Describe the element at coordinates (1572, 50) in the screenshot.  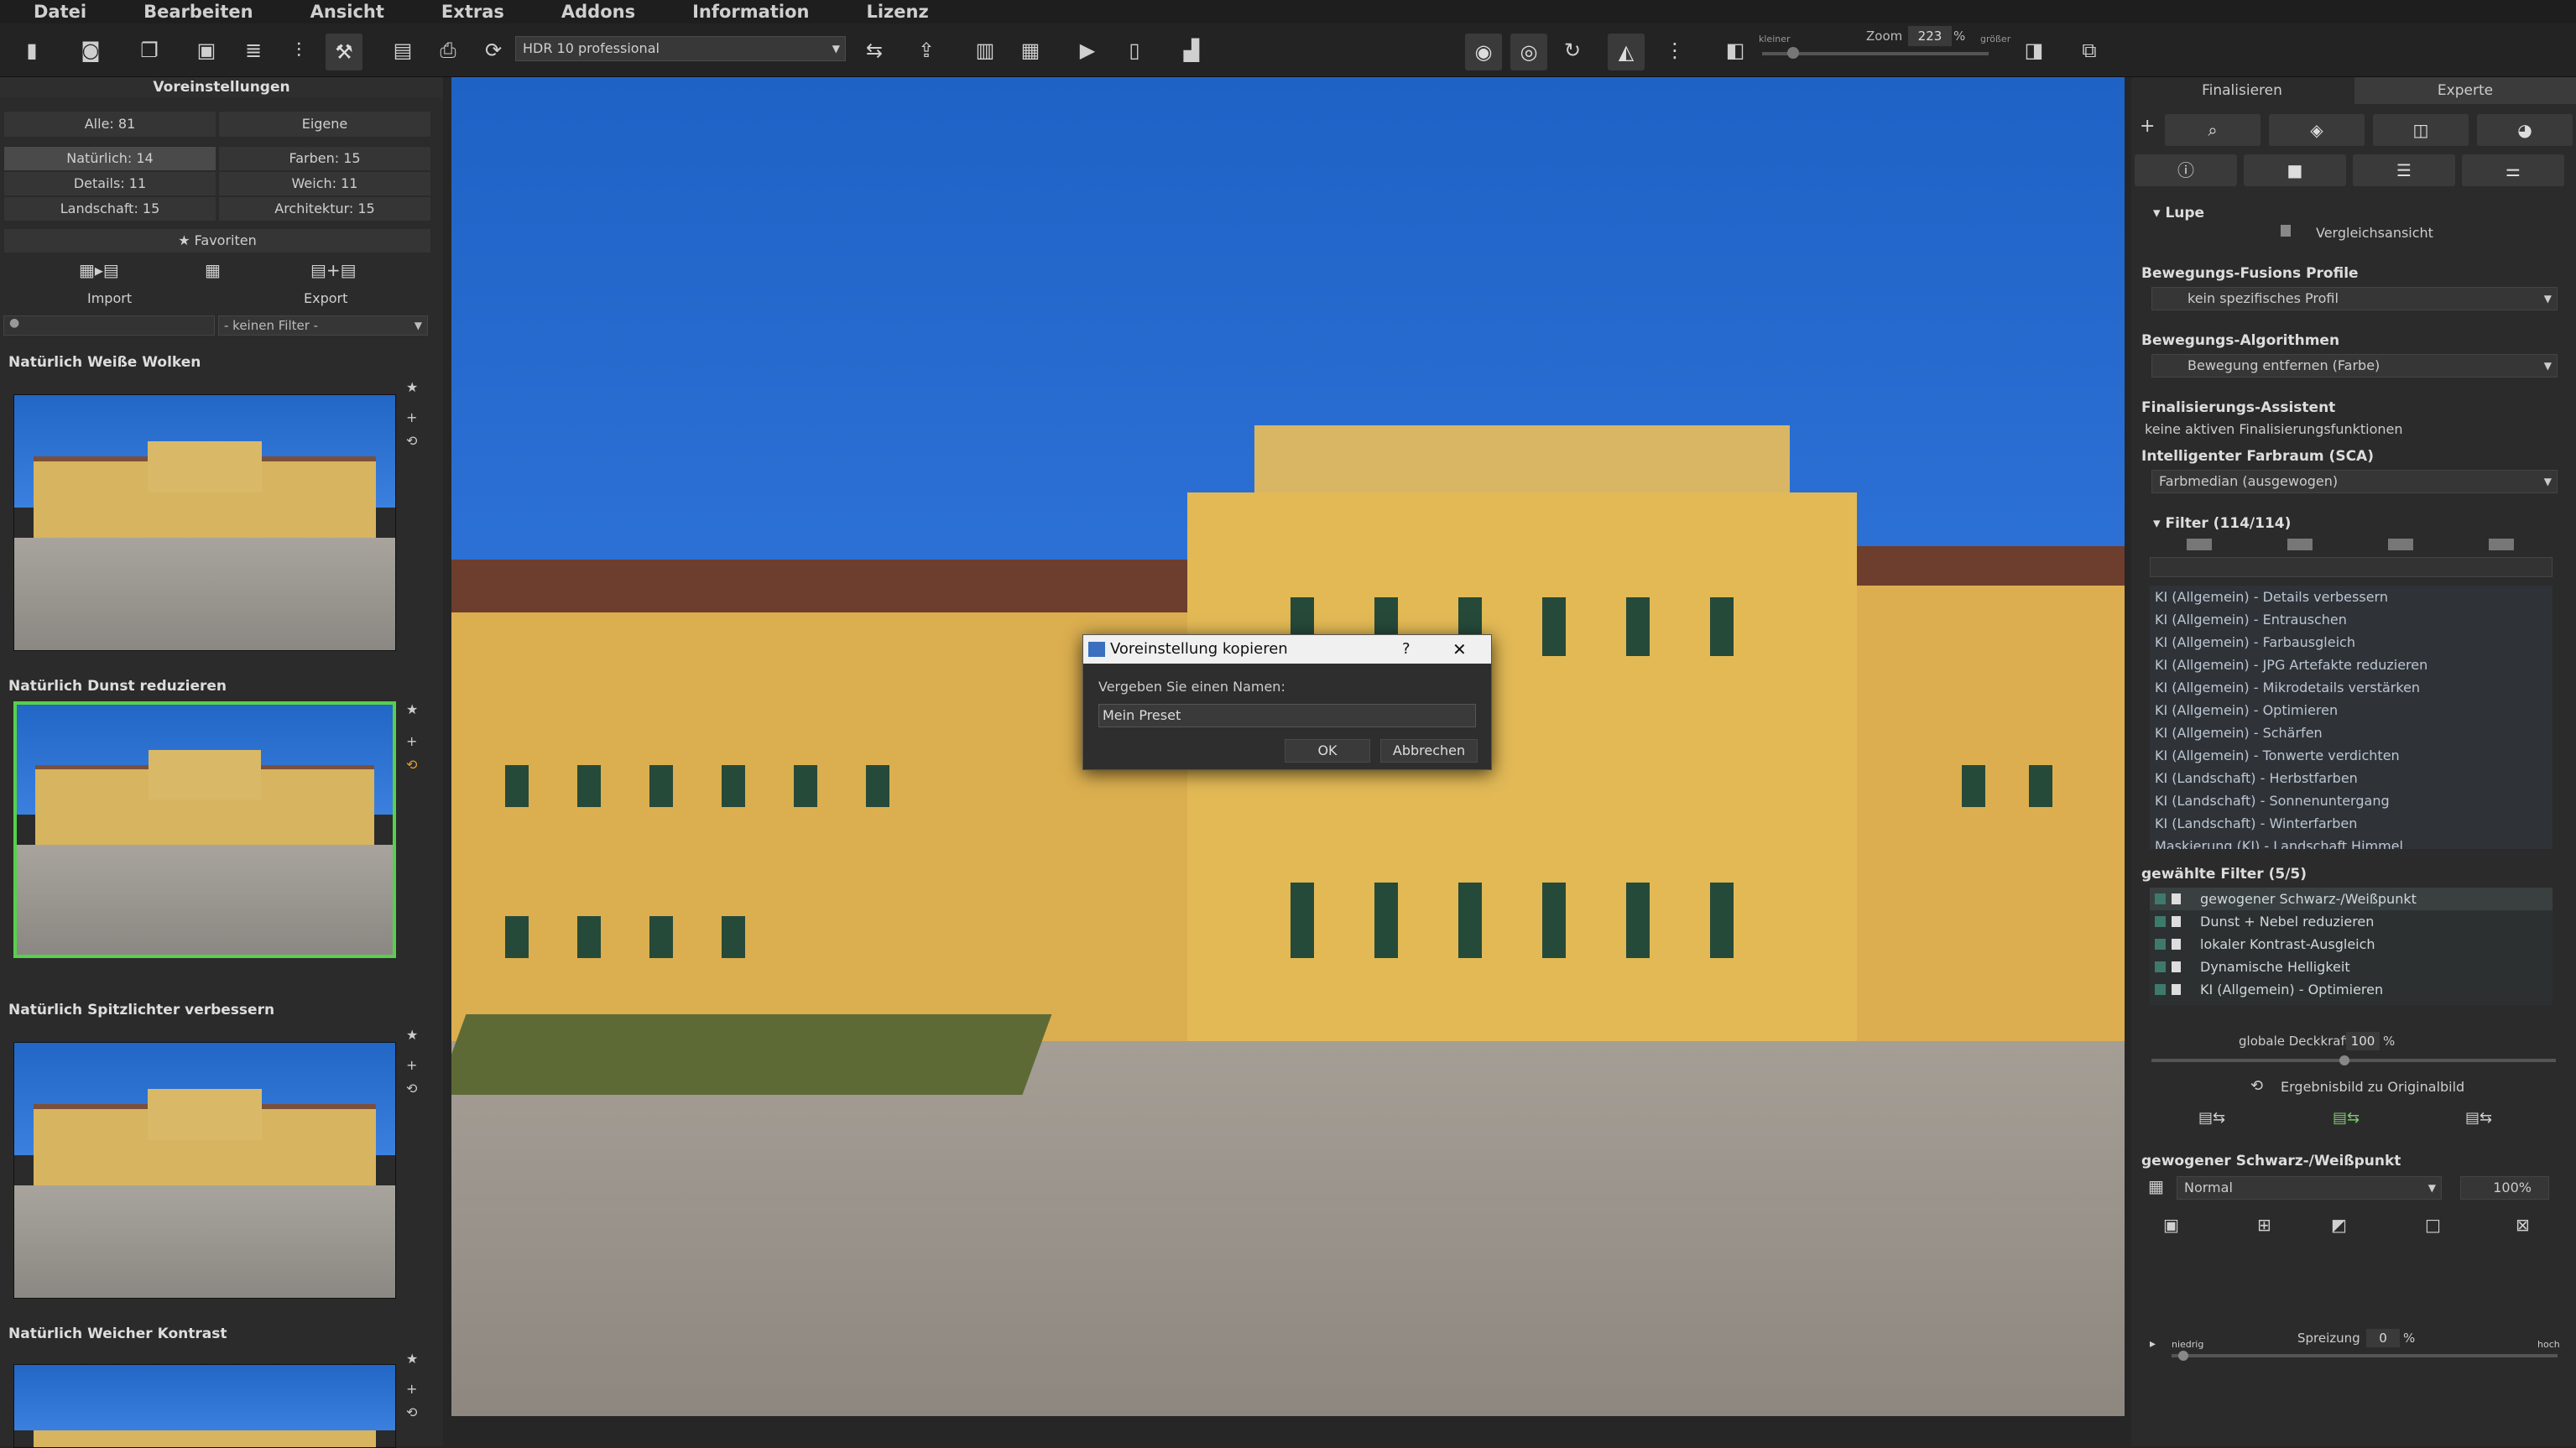
I see `redo-icon: ↻` at that location.